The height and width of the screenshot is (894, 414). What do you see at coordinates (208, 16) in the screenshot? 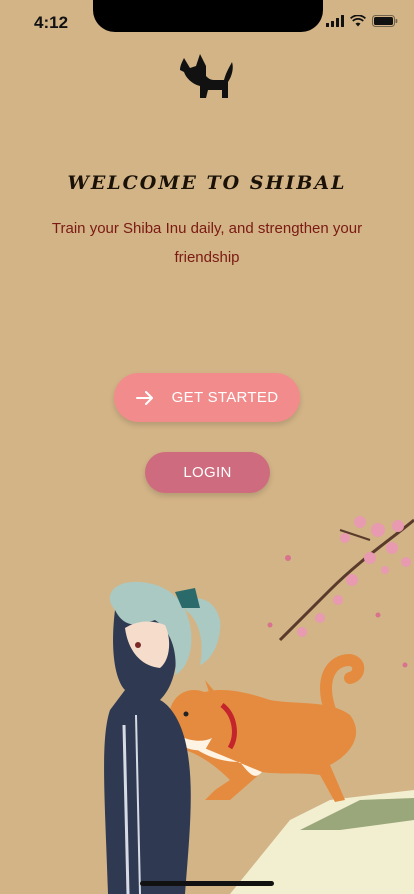
I see `device-notch` at bounding box center [208, 16].